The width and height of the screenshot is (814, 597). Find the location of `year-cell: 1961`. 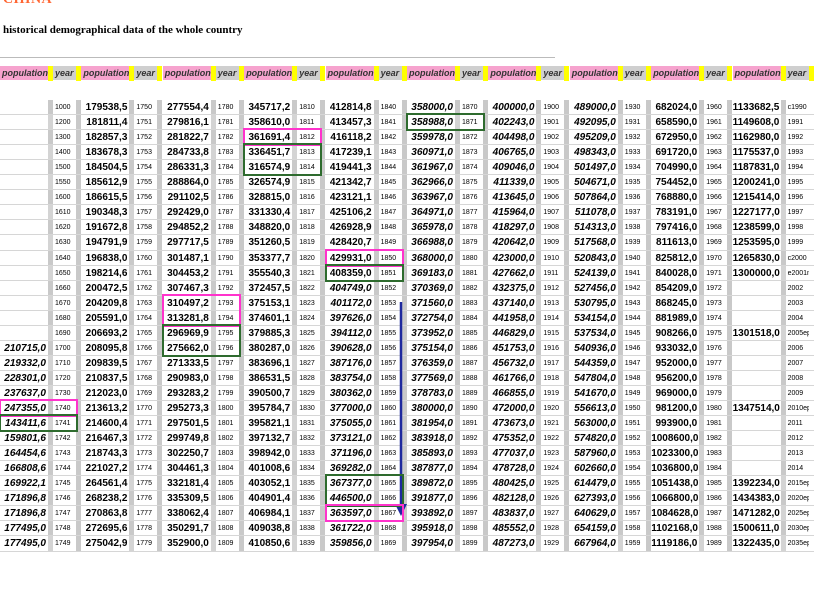

year-cell: 1961 is located at coordinates (714, 123).